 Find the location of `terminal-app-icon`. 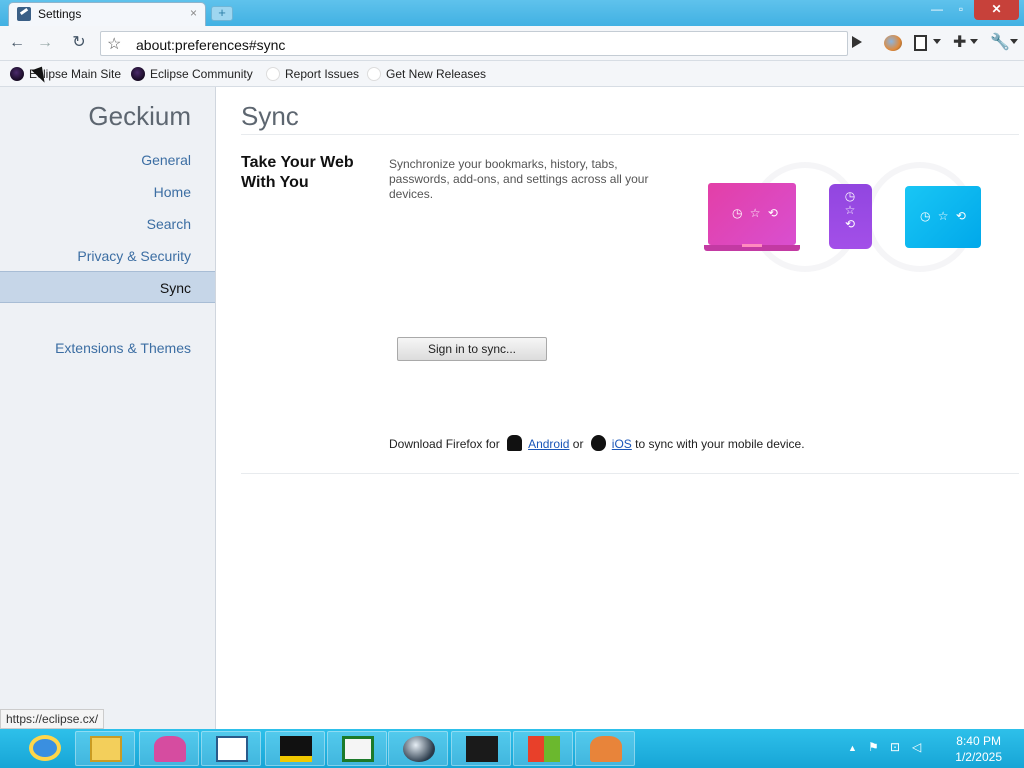

terminal-app-icon is located at coordinates (482, 749).